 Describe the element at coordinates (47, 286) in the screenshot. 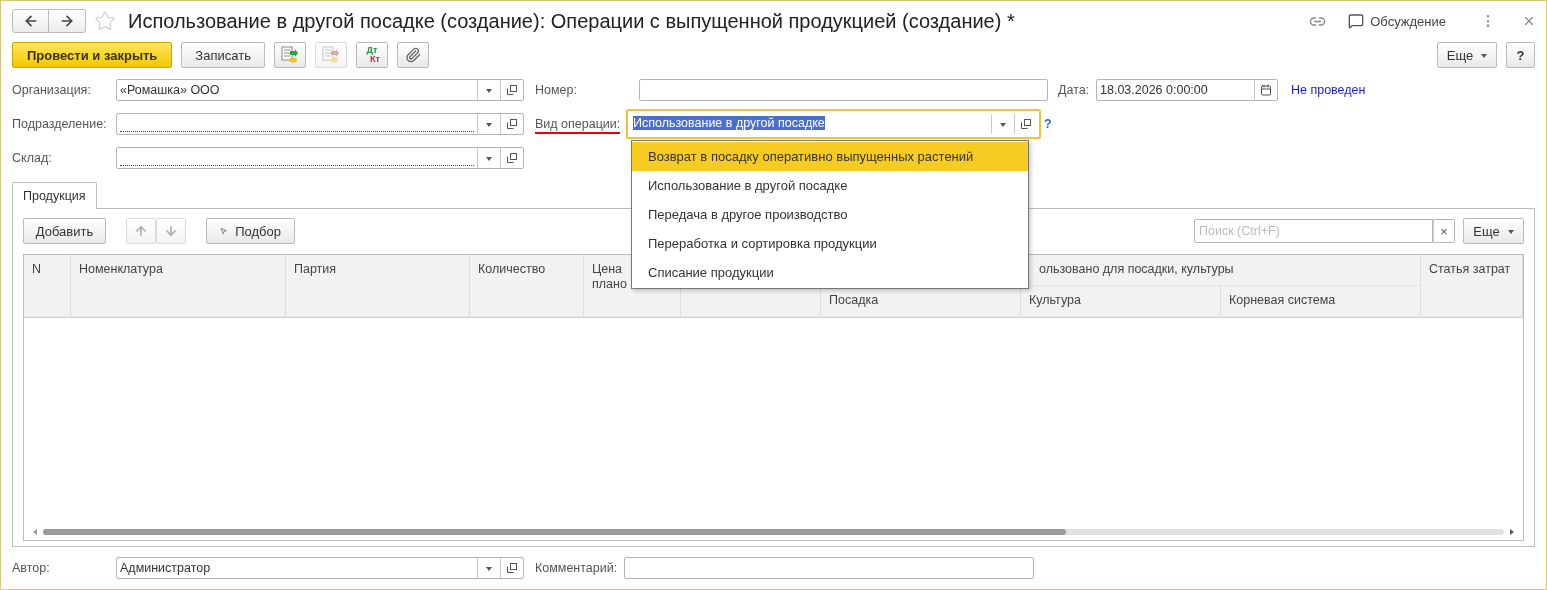

I see `column-header: N` at that location.